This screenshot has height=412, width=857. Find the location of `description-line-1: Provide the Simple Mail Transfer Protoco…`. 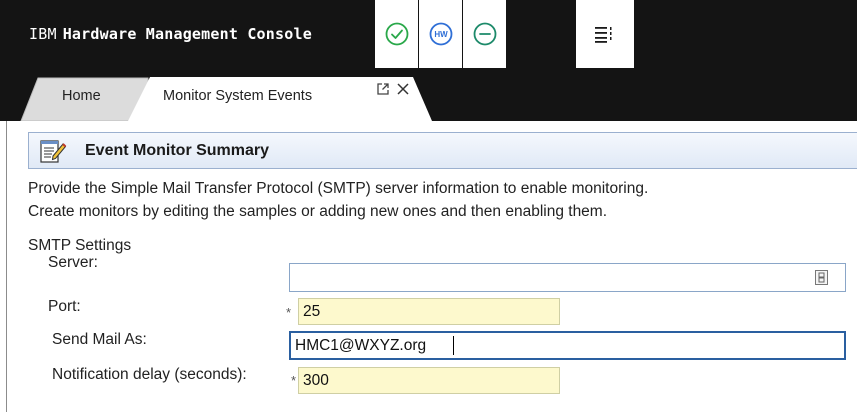

description-line-1: Provide the Simple Mail Transfer Protoco… is located at coordinates (338, 188).